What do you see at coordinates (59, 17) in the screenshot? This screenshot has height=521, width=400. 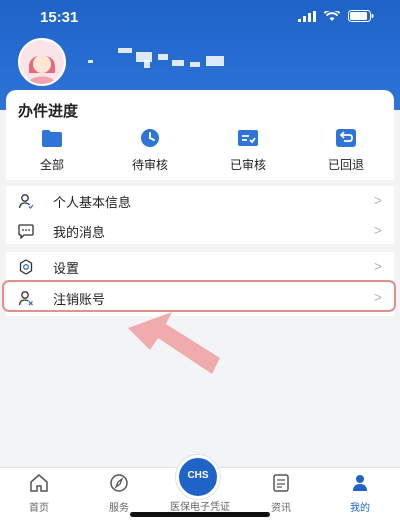 I see `status-time: 15:31` at bounding box center [59, 17].